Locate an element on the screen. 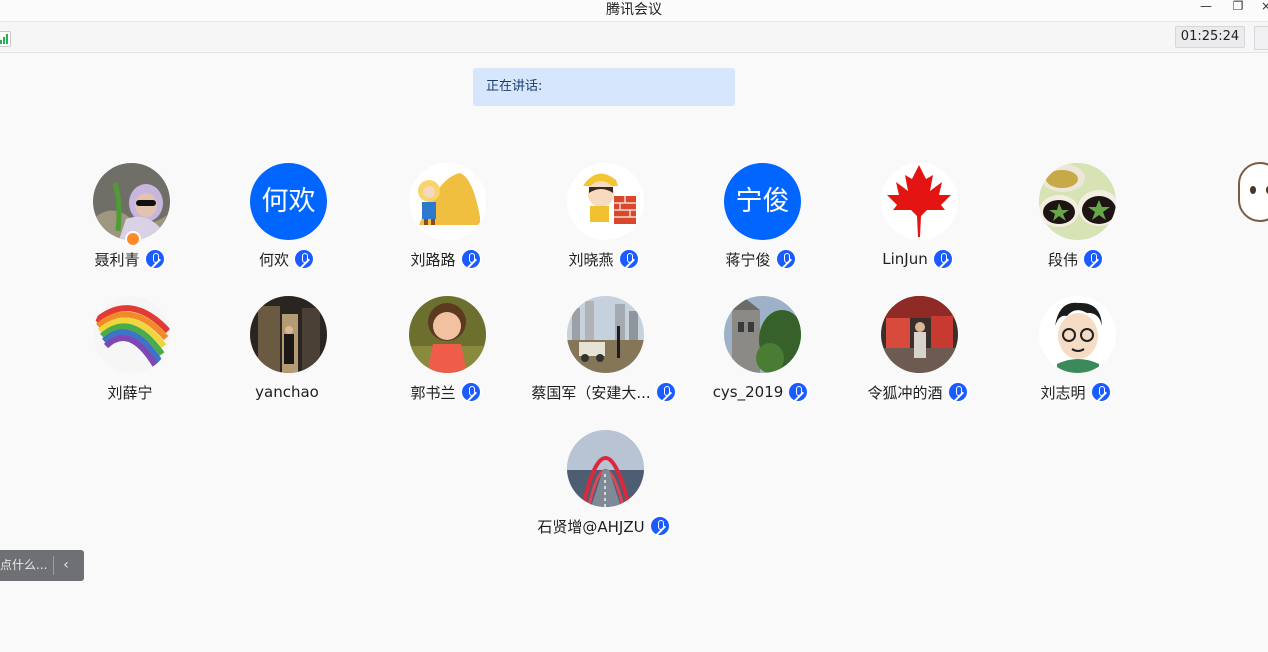 The height and width of the screenshot is (652, 1268). divider is located at coordinates (53, 565).